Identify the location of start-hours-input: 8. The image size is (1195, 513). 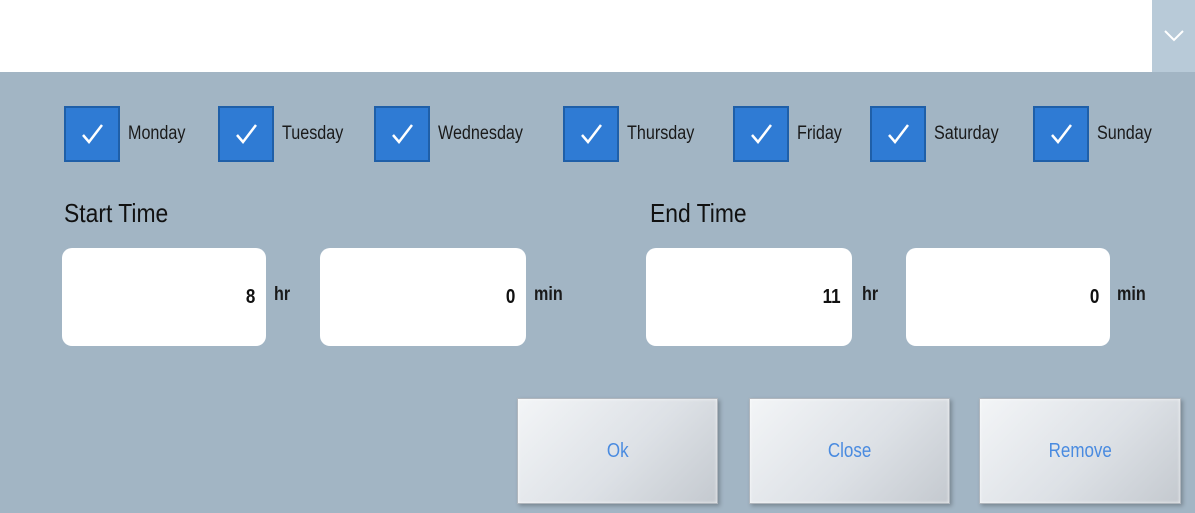
(164, 297).